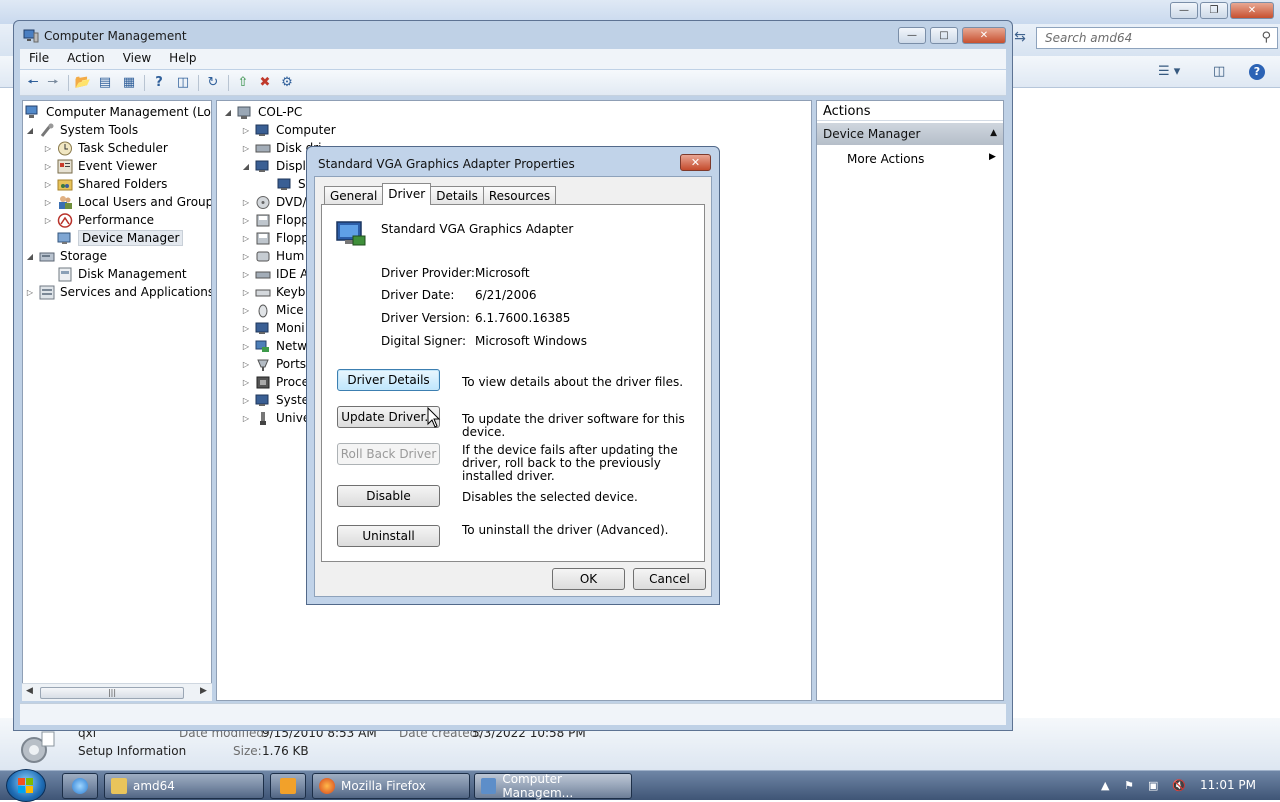 This screenshot has height=802, width=1280. I want to click on scroll-right-arrow-icon: ▶, so click(203, 691).